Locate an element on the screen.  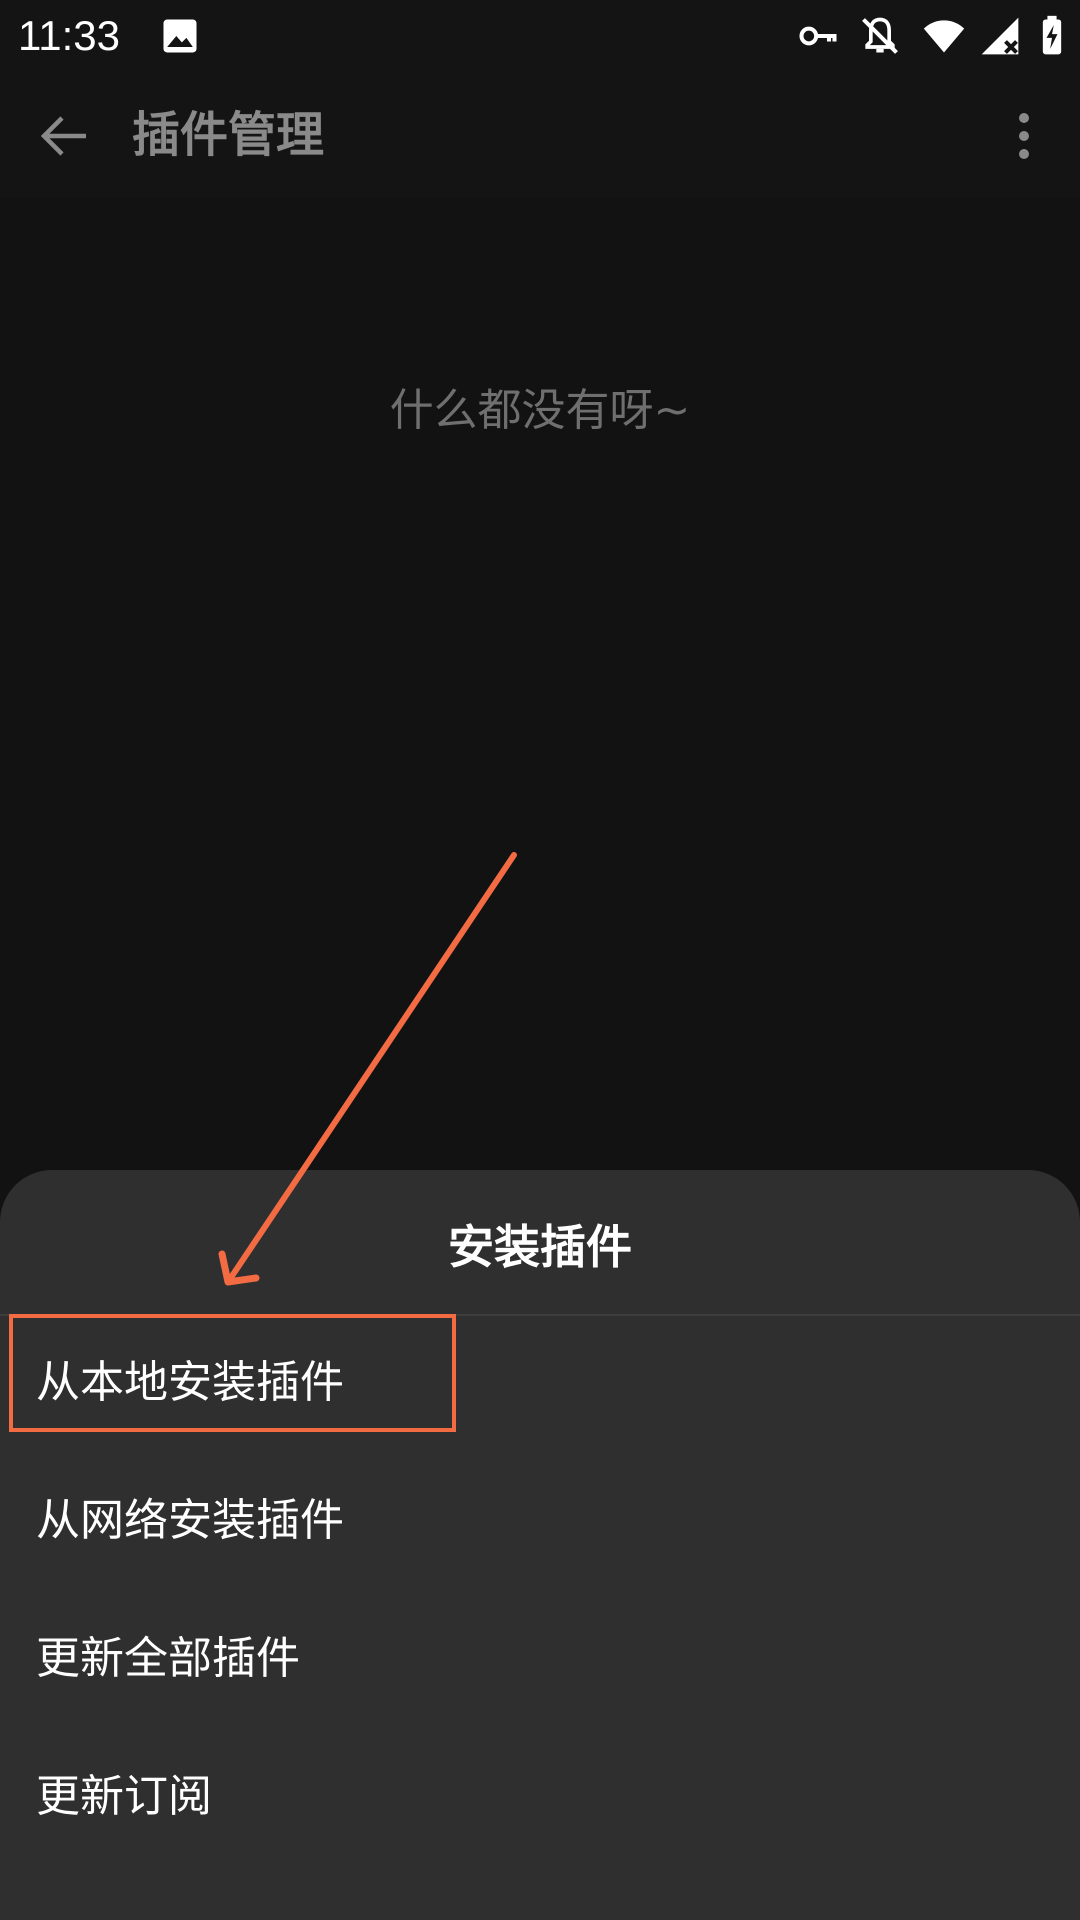
vpn-key-icon is located at coordinates (818, 36).